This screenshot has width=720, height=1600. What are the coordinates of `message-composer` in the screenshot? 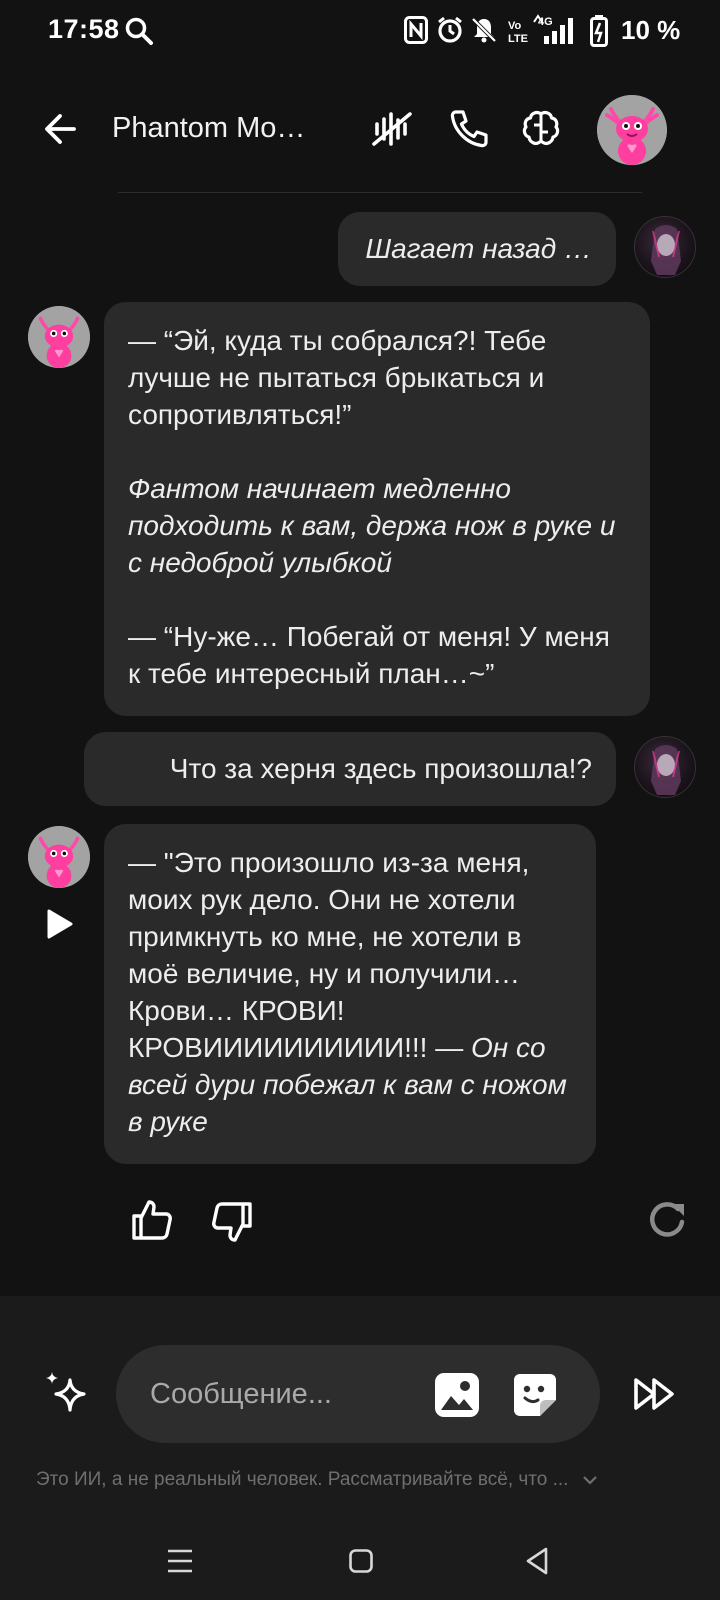 It's located at (358, 1394).